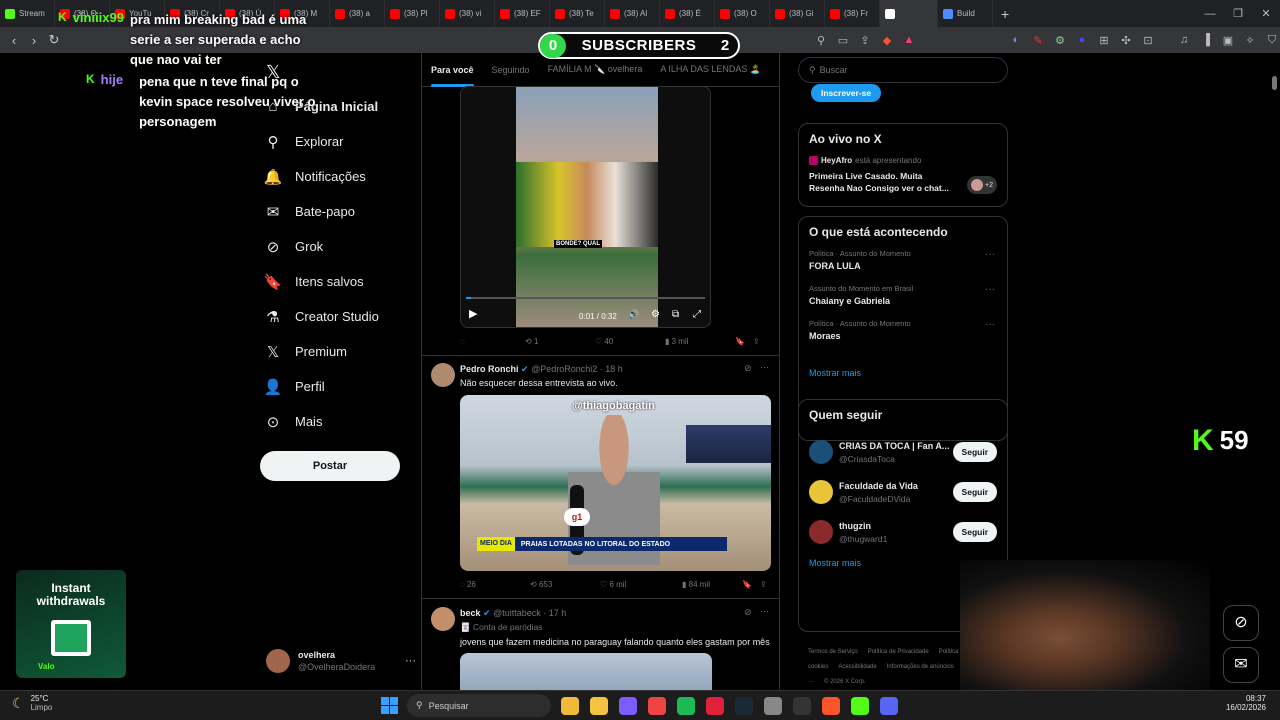  Describe the element at coordinates (585, 298) in the screenshot. I see `video-progress` at that location.